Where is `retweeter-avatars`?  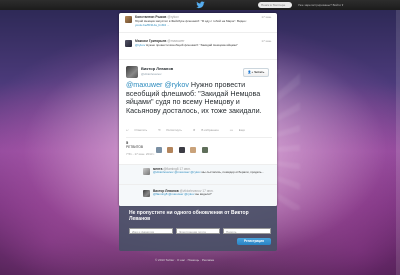 retweeter-avatars is located at coordinates (182, 149).